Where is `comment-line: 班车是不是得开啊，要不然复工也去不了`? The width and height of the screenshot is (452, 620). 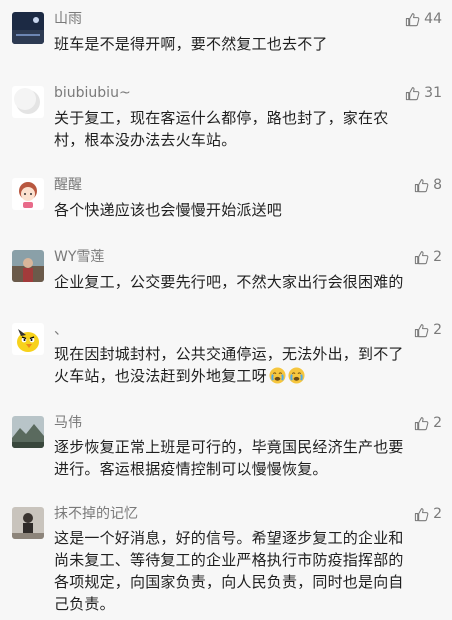
comment-line: 班车是不是得开啊，要不然复工也去不了 is located at coordinates (191, 44).